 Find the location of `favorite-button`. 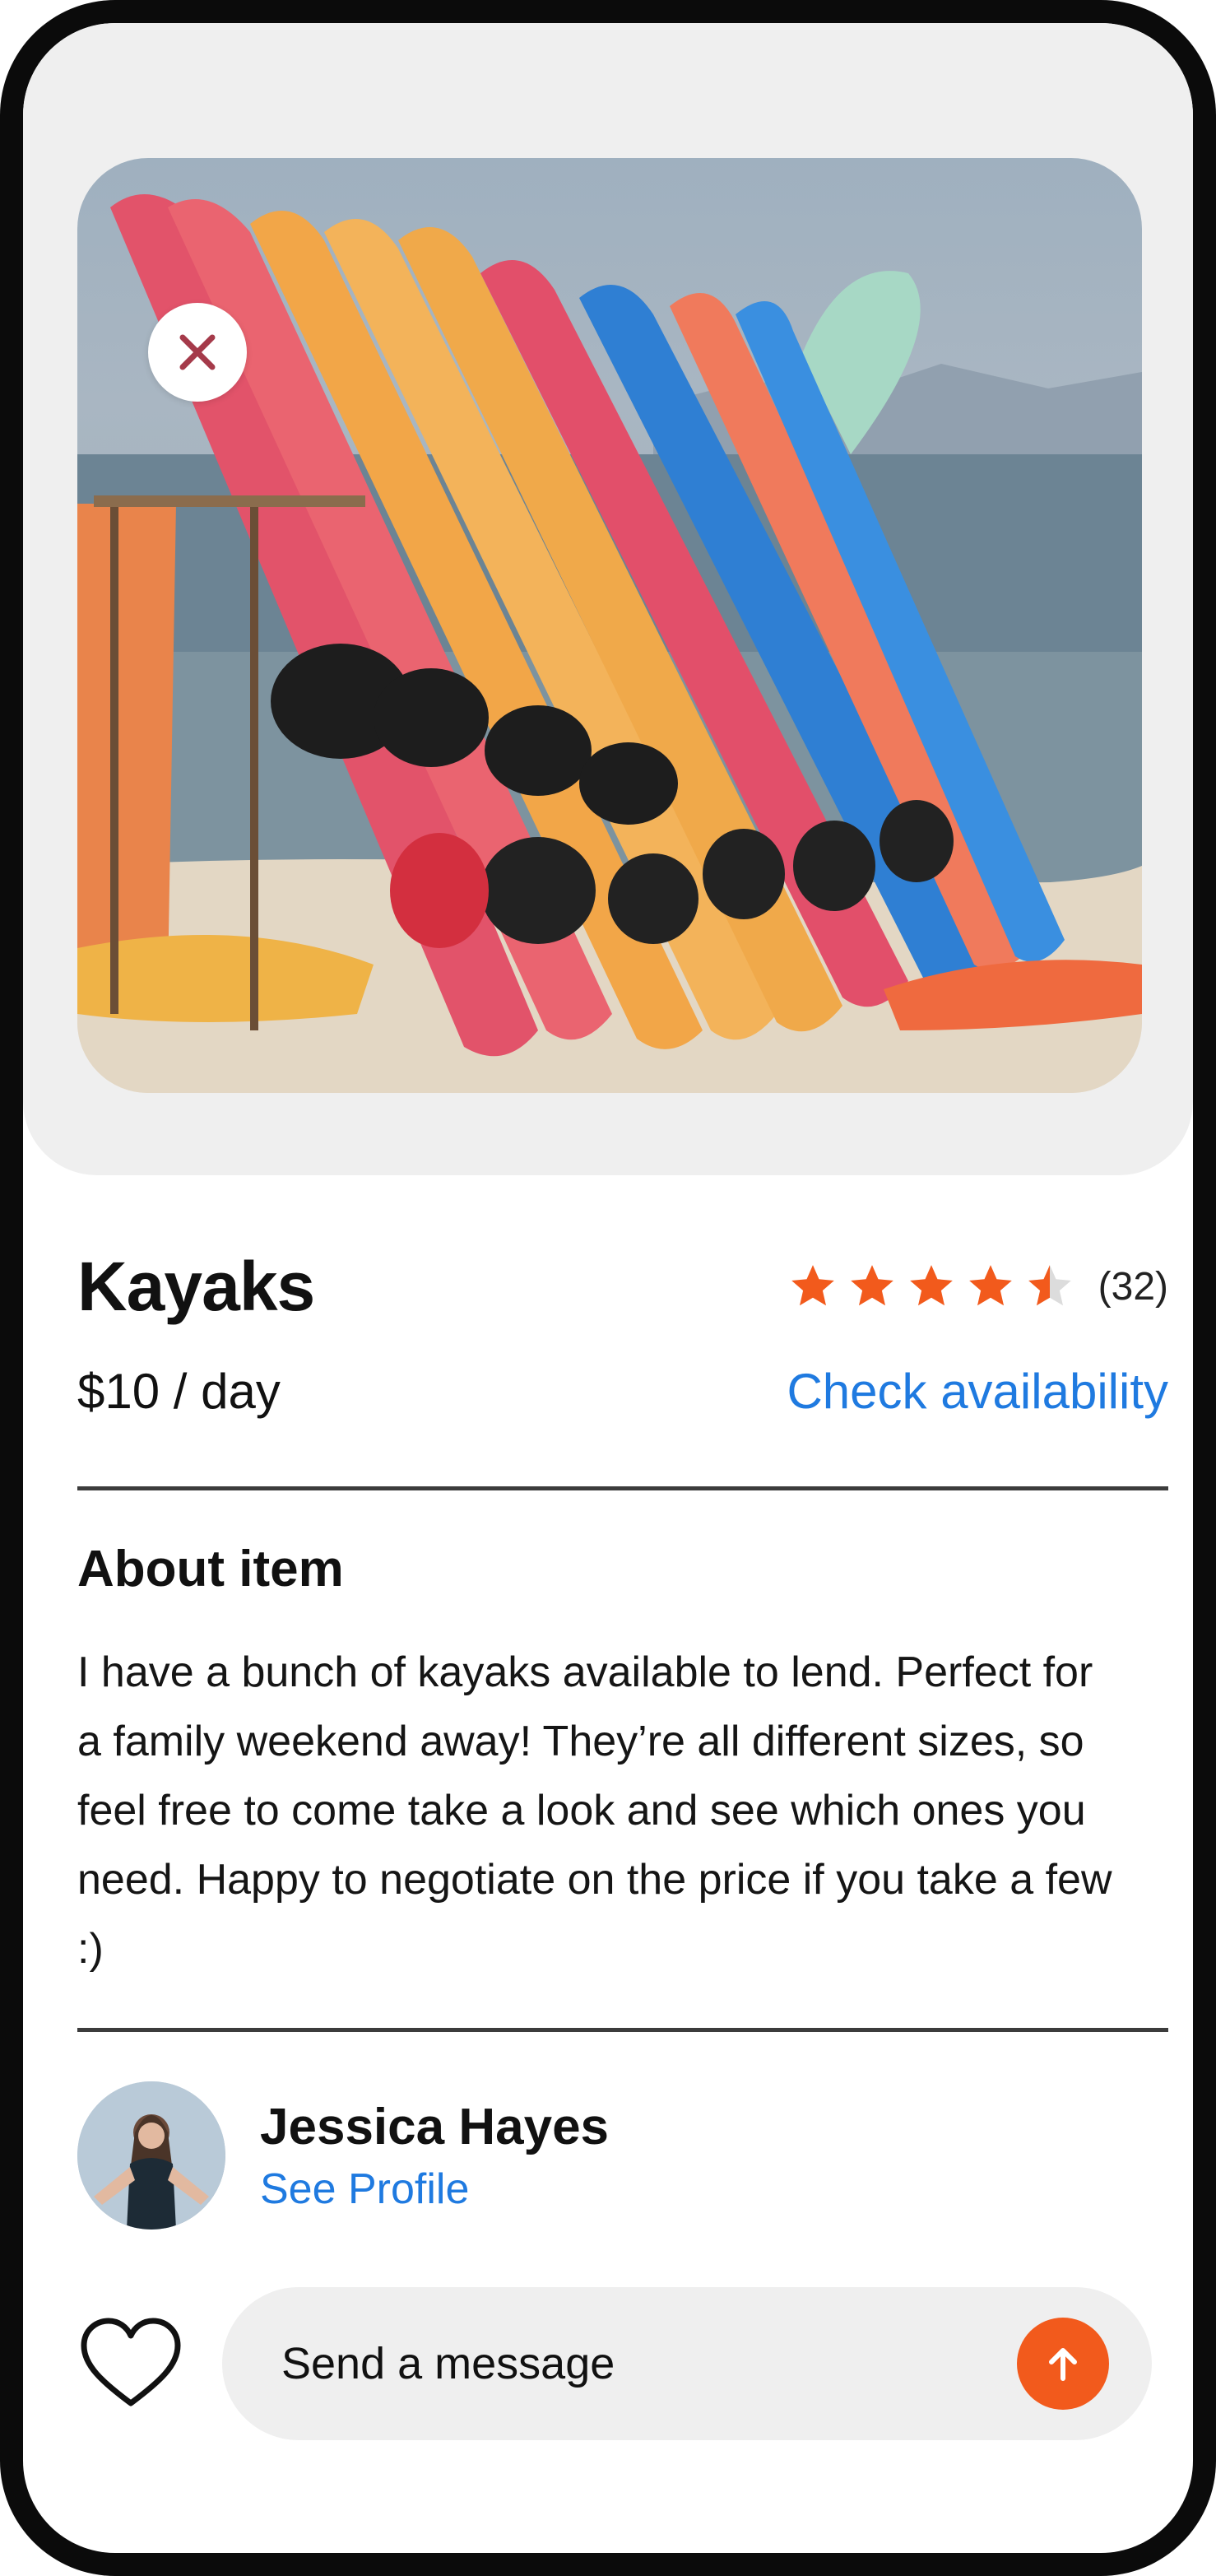

favorite-button is located at coordinates (130, 2363).